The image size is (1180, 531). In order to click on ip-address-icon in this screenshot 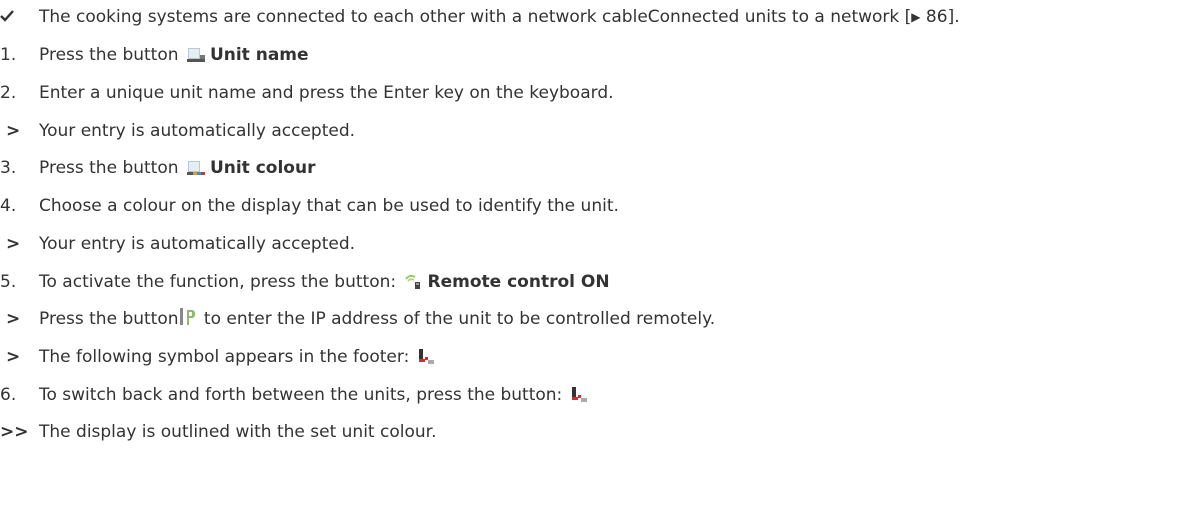, I will do `click(188, 321)`.